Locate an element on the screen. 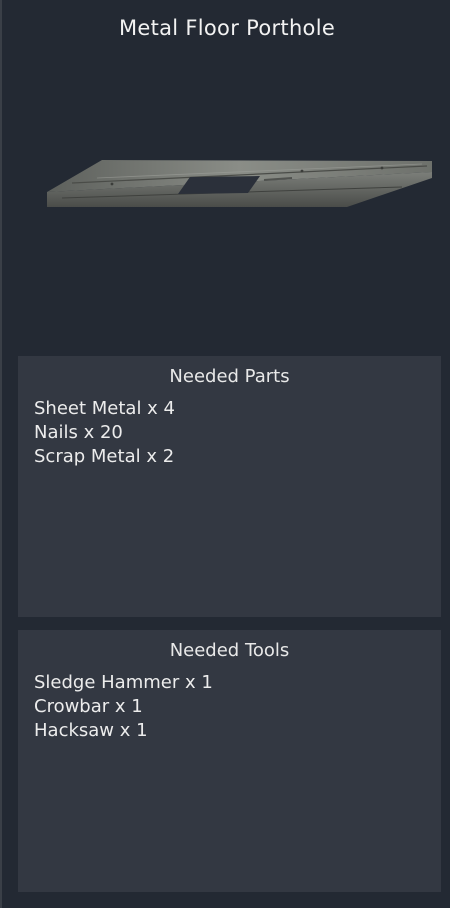  needed-parts-heading: Needed Parts is located at coordinates (229, 376).